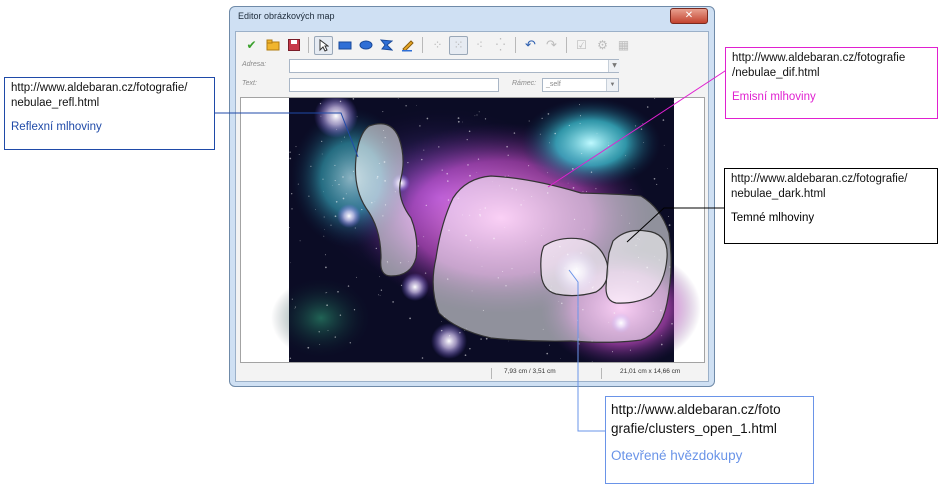 This screenshot has height=491, width=944. I want to click on callout-clusters-name: Otevřené hvězdokupy, so click(677, 455).